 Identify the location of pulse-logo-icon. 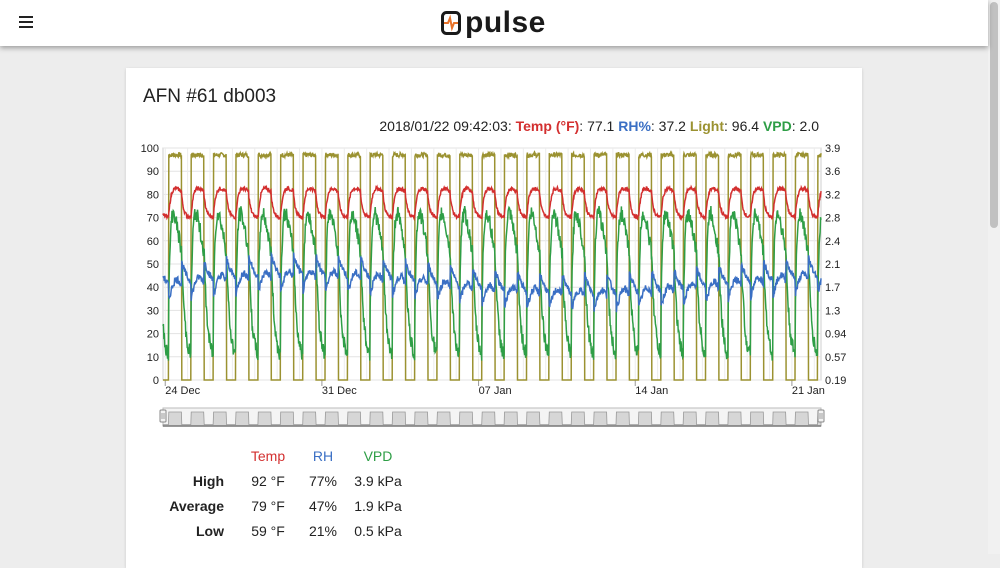
(451, 23).